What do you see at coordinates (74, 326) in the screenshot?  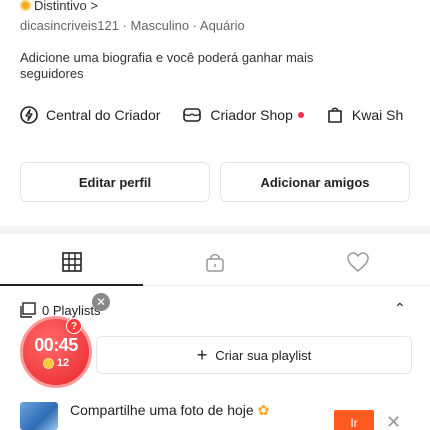 I see `timer-help-badge: ?` at bounding box center [74, 326].